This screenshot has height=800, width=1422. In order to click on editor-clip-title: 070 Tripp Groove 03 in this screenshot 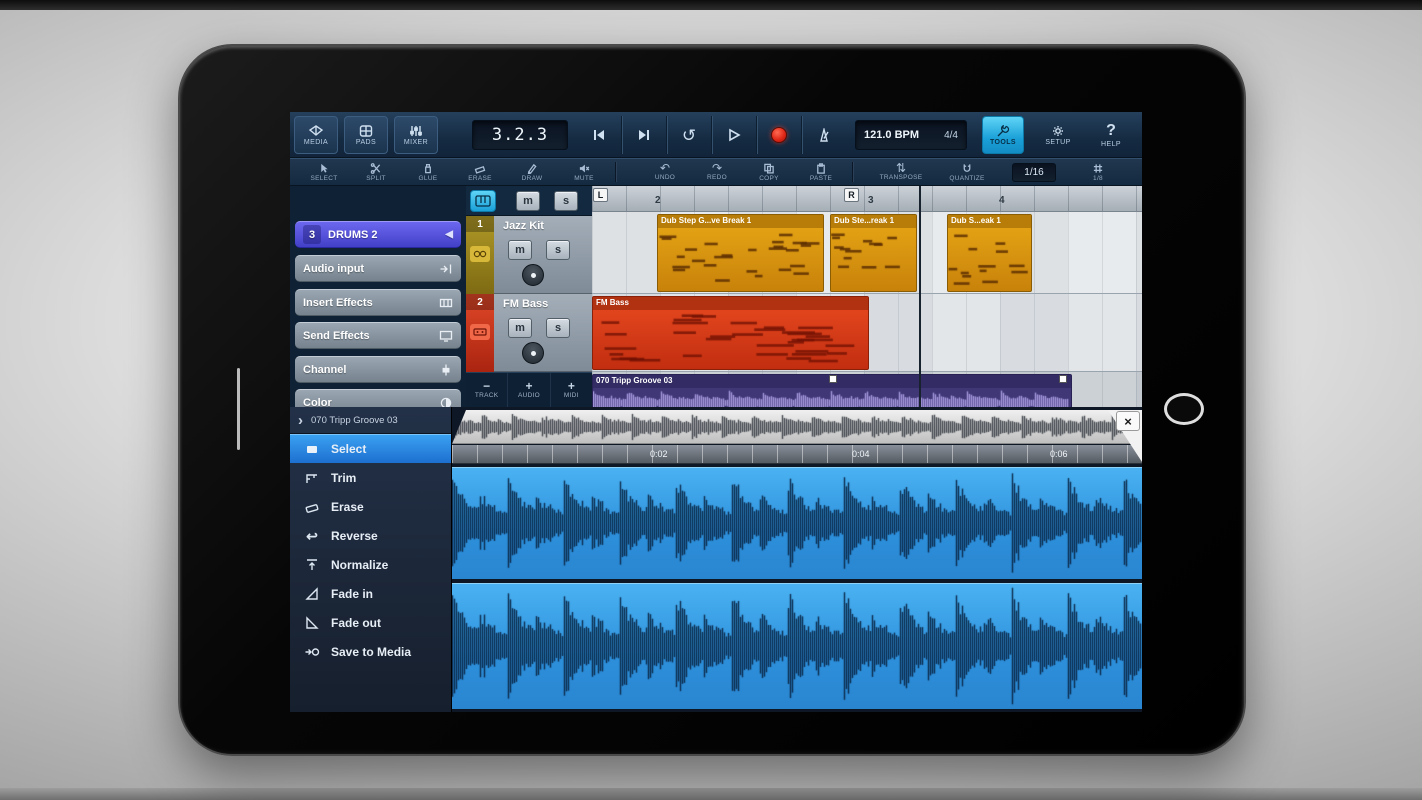, I will do `click(354, 420)`.